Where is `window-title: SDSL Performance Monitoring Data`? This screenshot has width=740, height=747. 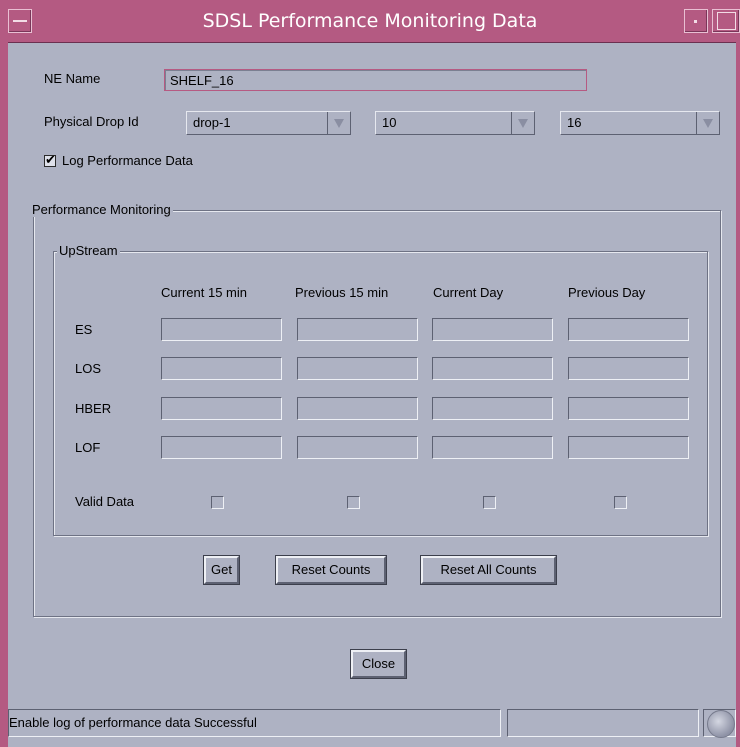 window-title: SDSL Performance Monitoring Data is located at coordinates (370, 21).